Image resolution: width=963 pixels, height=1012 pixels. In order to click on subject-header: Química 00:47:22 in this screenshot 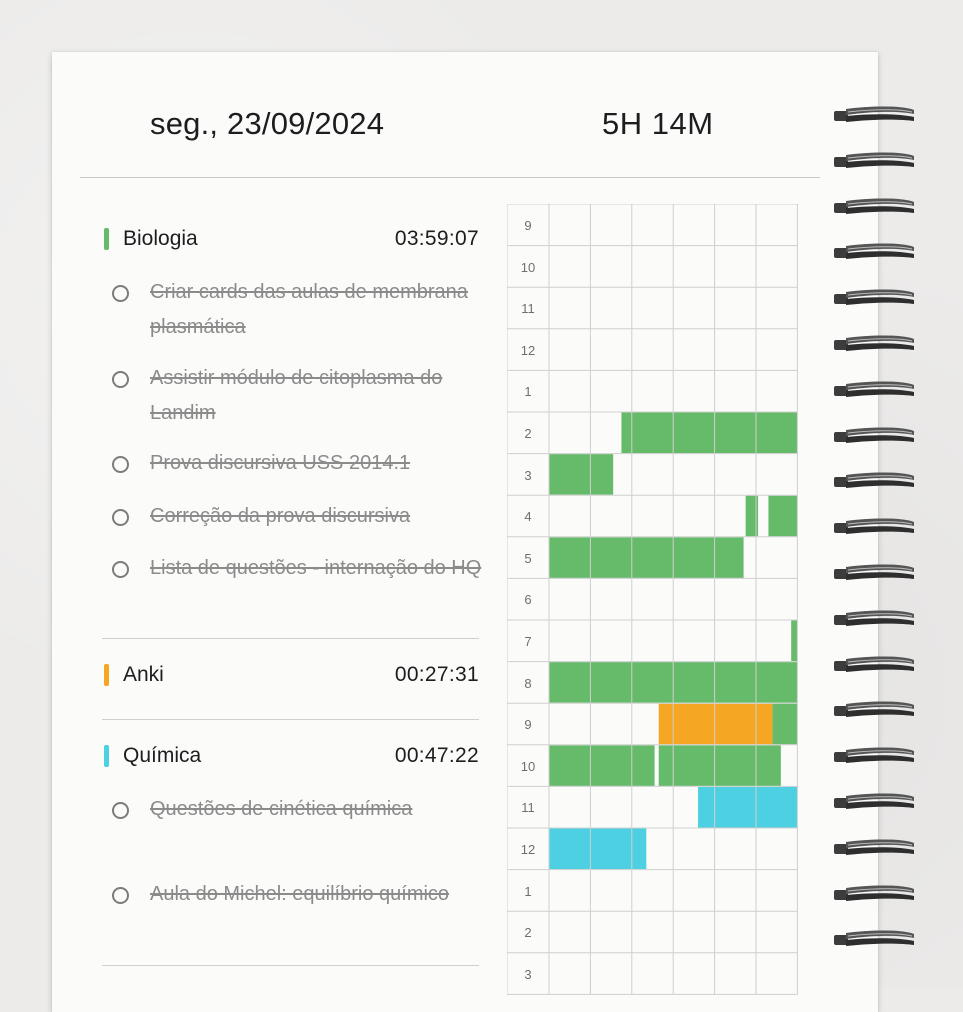, I will do `click(290, 756)`.